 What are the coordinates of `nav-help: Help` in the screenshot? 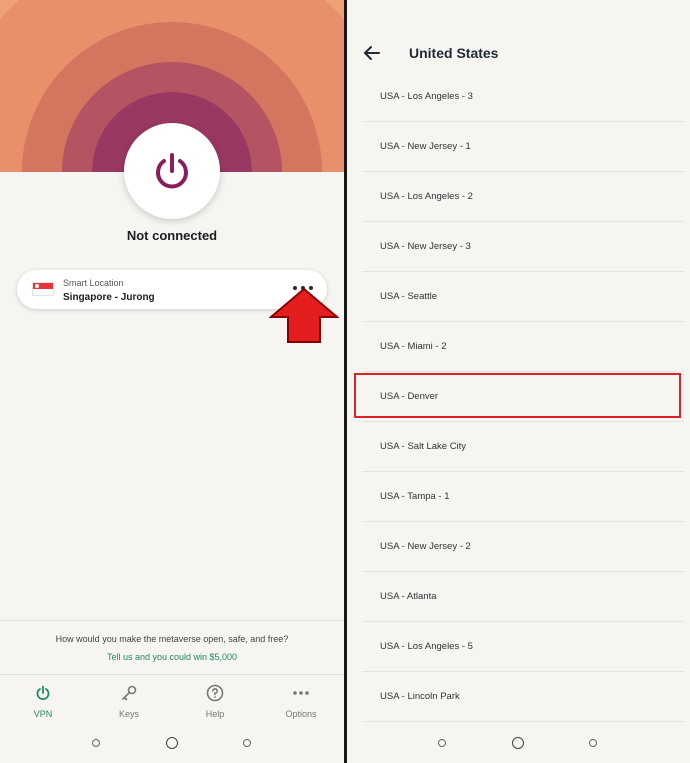 It's located at (215, 701).